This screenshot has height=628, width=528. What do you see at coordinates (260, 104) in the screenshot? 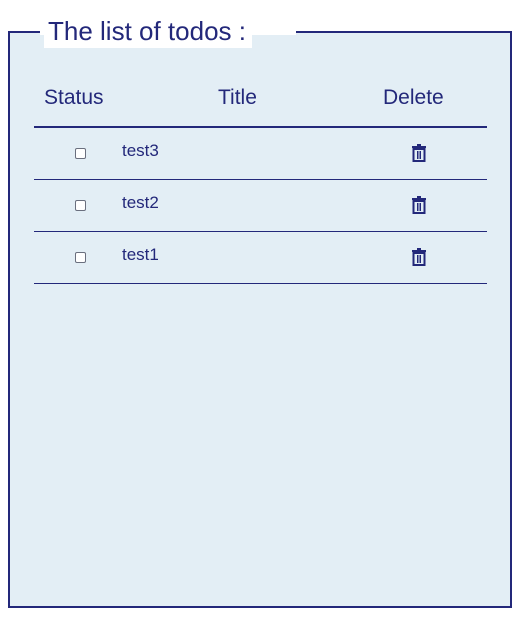
I see `table-header: Status Title Delete` at bounding box center [260, 104].